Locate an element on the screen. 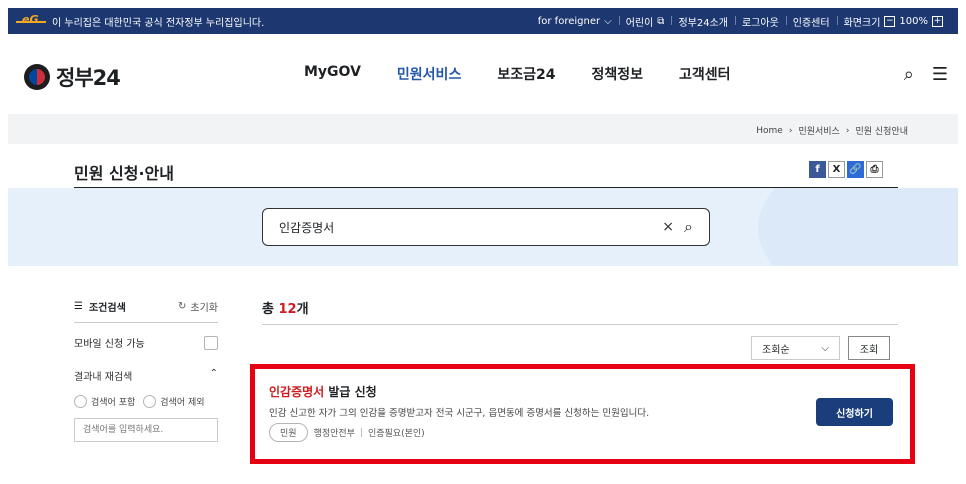 The image size is (966, 484). refine-options: 검색어 포함 검색어 제외 is located at coordinates (146, 401).